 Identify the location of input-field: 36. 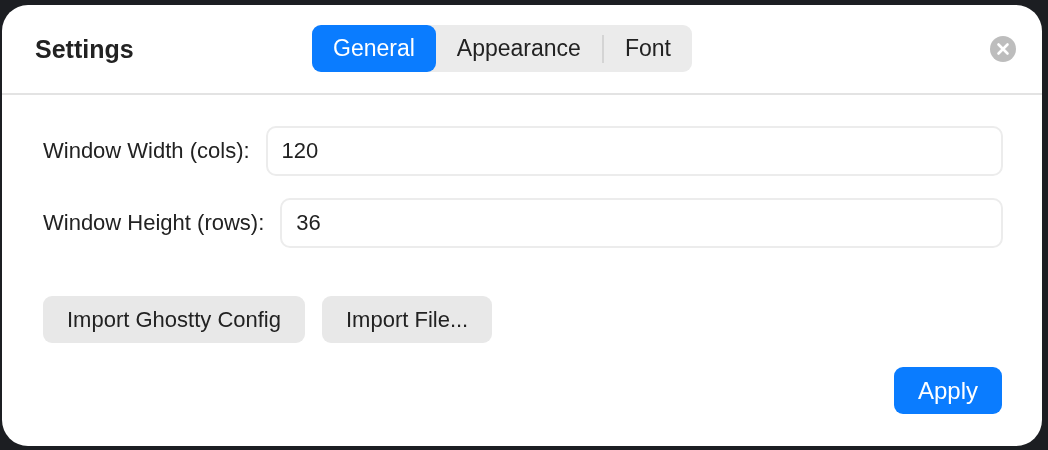
(641, 223).